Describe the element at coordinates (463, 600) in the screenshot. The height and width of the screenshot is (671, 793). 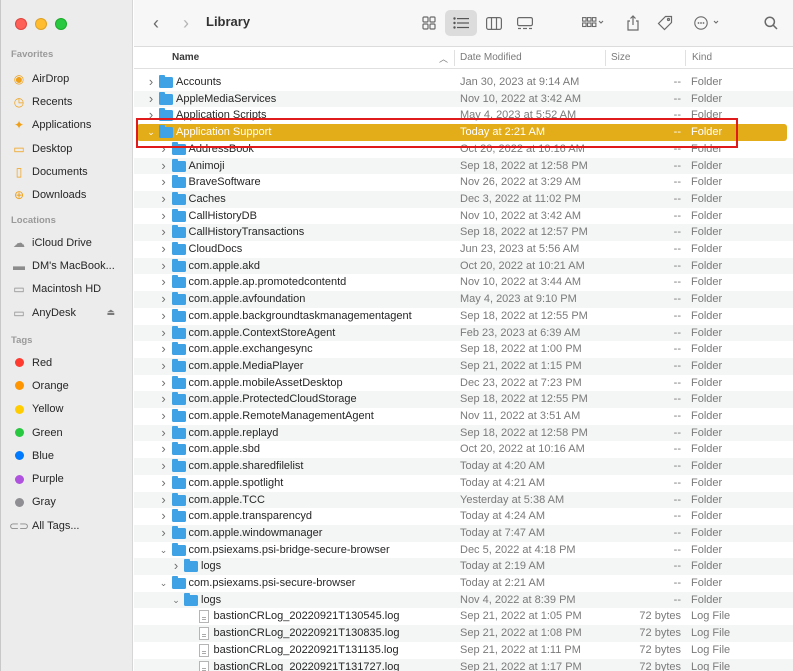
I see `folder-row: ⌄ logs Nov 4, 2022 at 8:39 PM -- Folder` at that location.